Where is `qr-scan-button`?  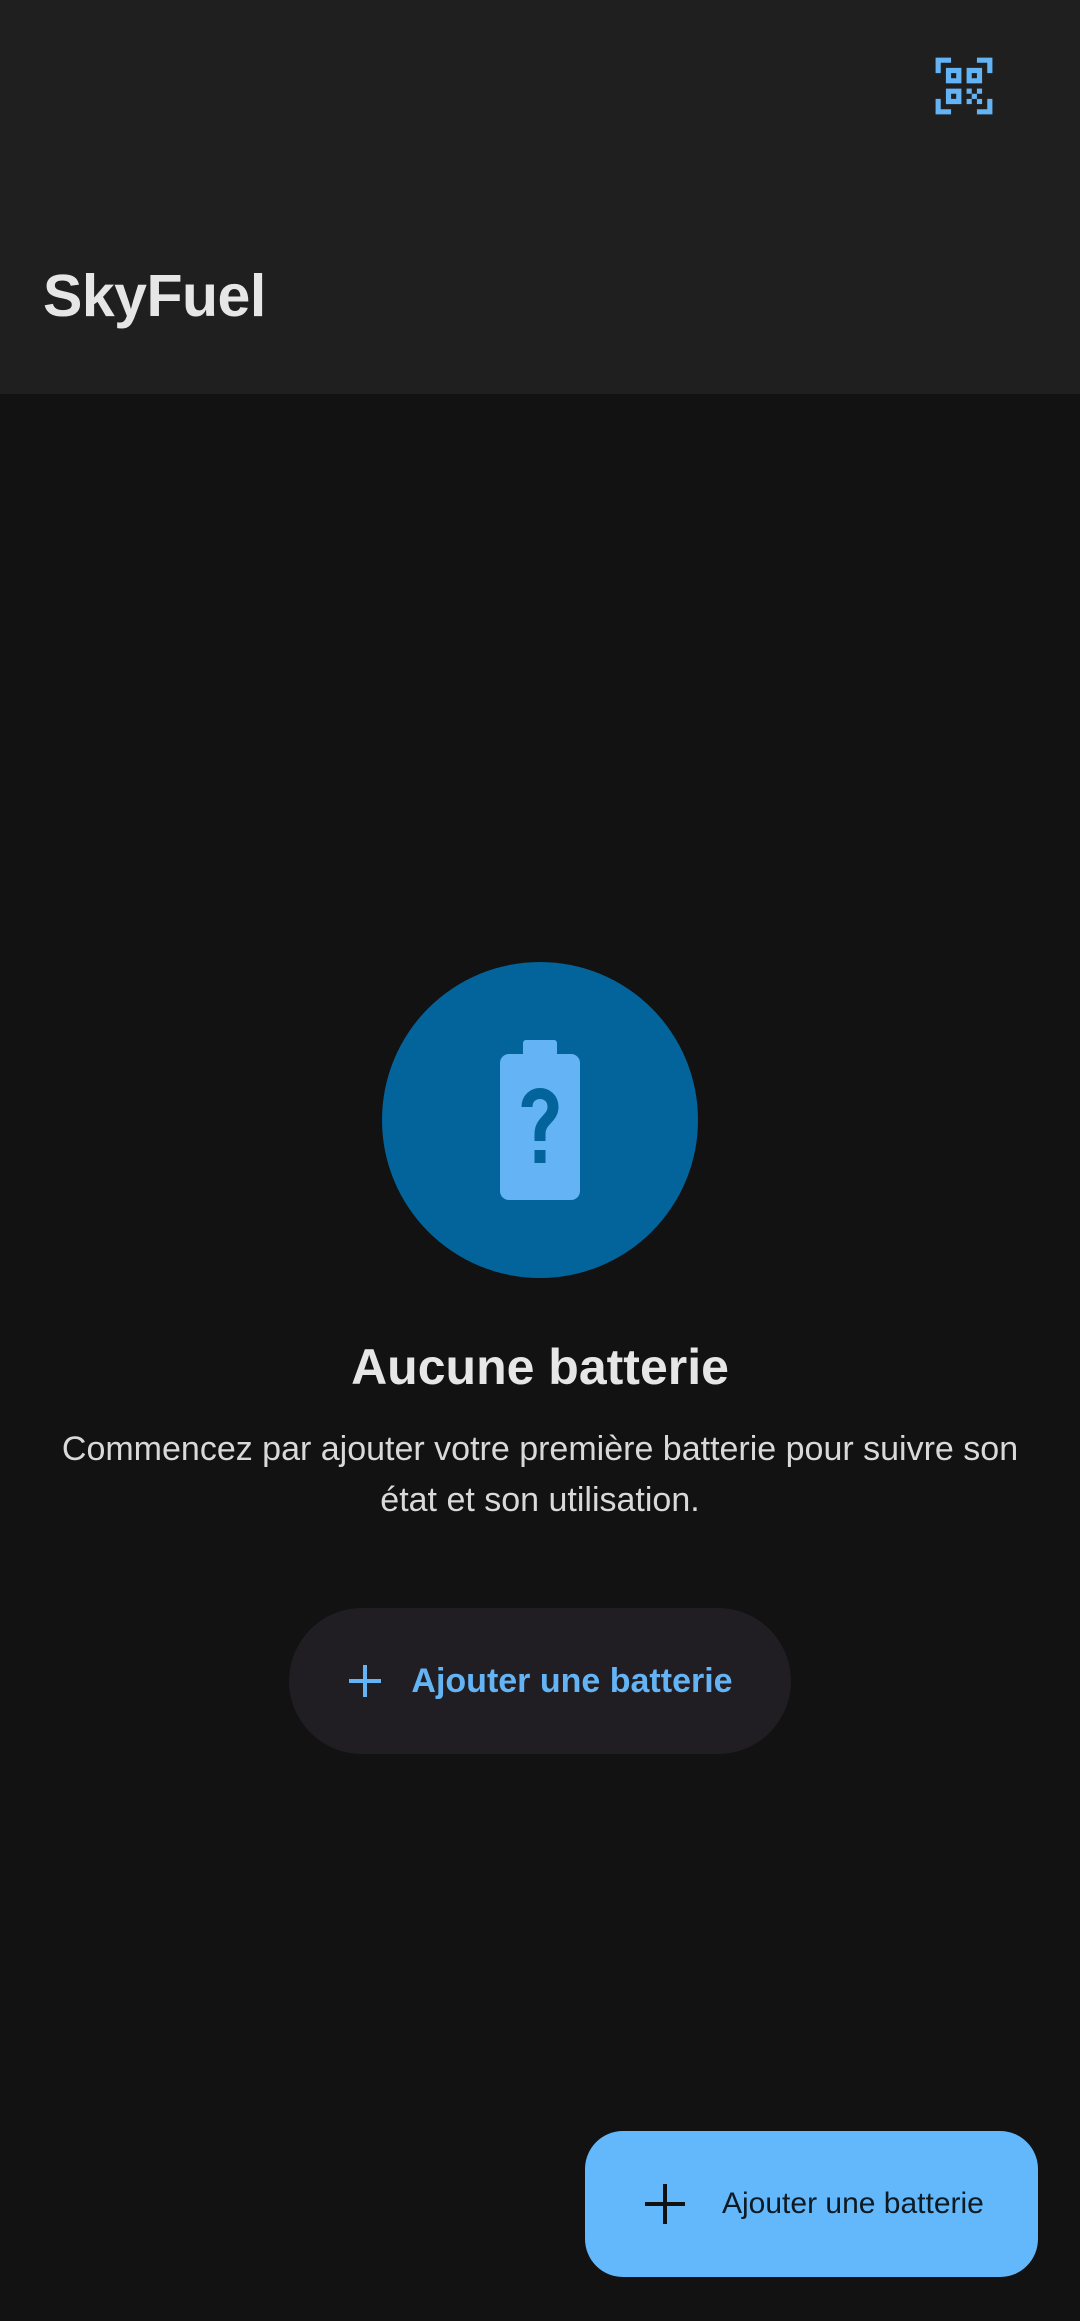
qr-scan-button is located at coordinates (964, 86).